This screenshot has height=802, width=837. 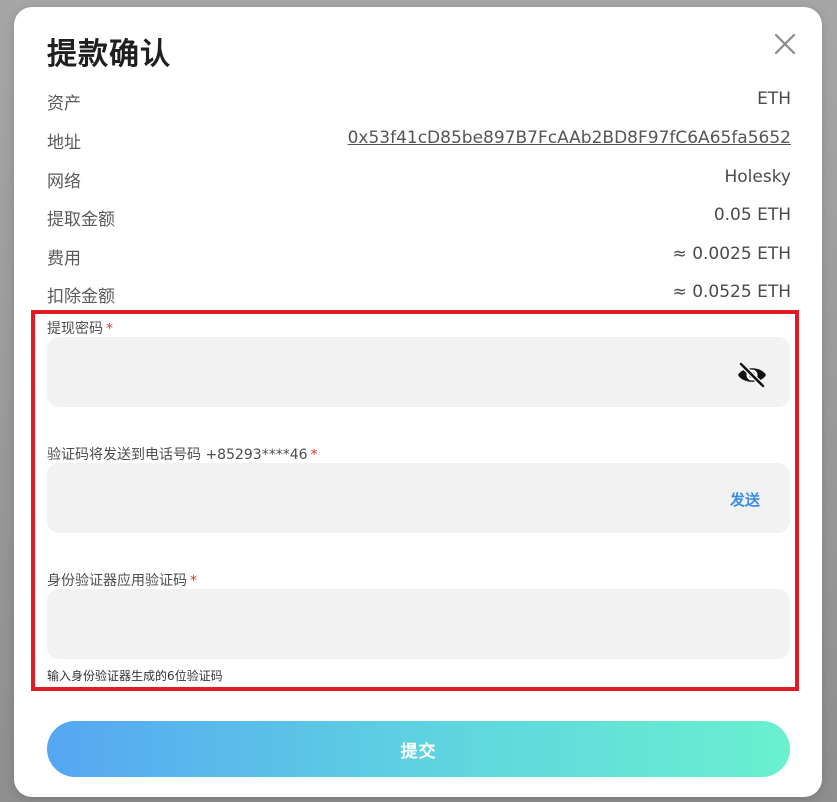 What do you see at coordinates (419, 256) in the screenshot?
I see `detail-row-fee: 费用 ≈ 0.0025 ETH` at bounding box center [419, 256].